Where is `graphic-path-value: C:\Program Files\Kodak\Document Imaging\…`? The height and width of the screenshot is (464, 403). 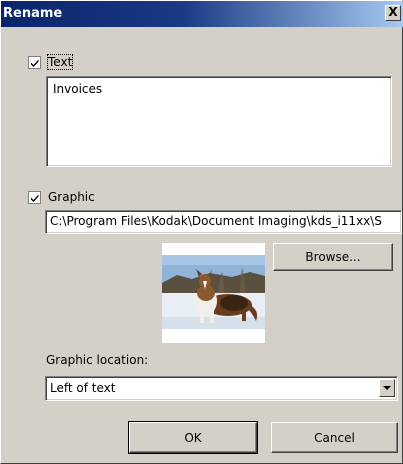 graphic-path-value: C:\Program Files\Kodak\Document Imaging\… is located at coordinates (216, 221).